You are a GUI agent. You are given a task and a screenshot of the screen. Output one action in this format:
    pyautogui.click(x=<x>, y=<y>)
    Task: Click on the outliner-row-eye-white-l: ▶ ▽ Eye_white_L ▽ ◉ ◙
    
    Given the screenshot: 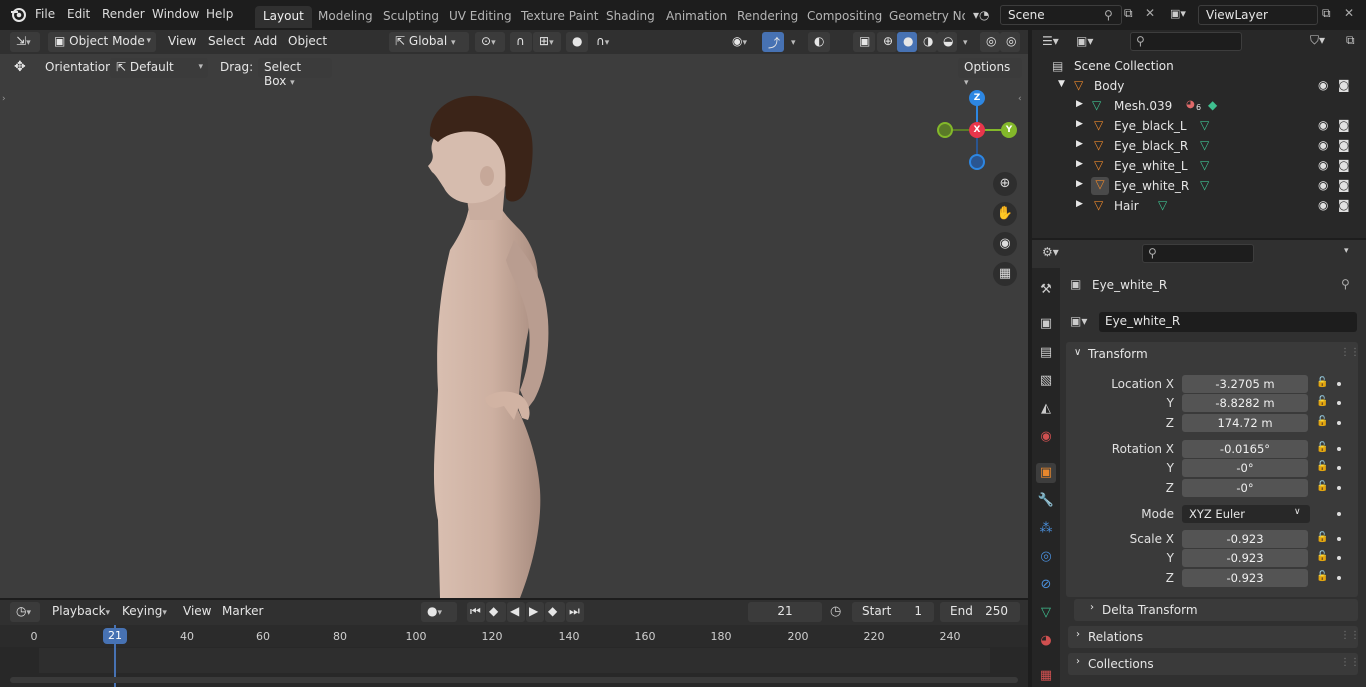 What is the action you would take?
    pyautogui.click(x=1199, y=166)
    